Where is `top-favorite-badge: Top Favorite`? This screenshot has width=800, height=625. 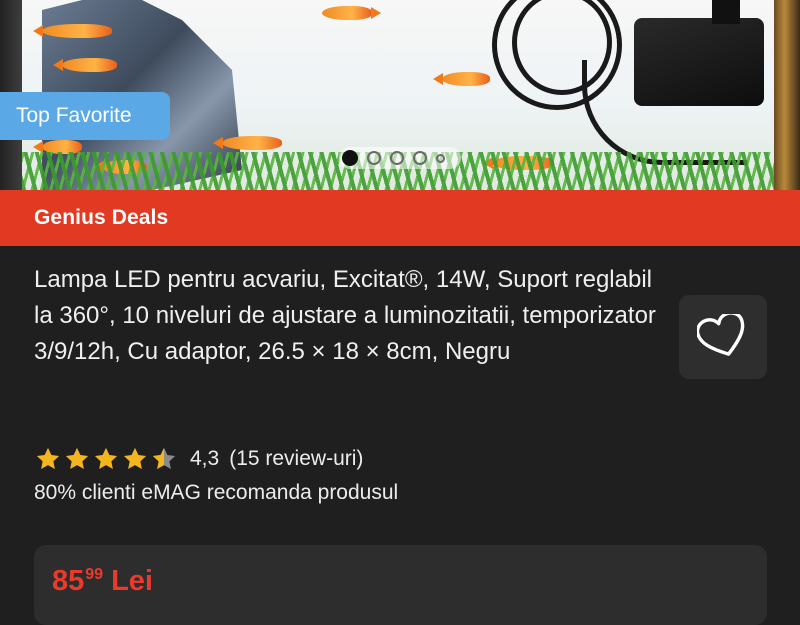
top-favorite-badge: Top Favorite is located at coordinates (85, 116).